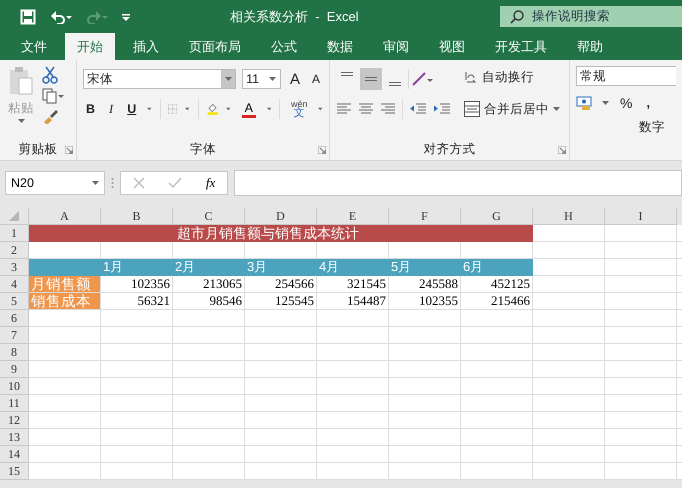 The width and height of the screenshot is (682, 488). I want to click on wrap-text-button: 自动换行, so click(512, 77).